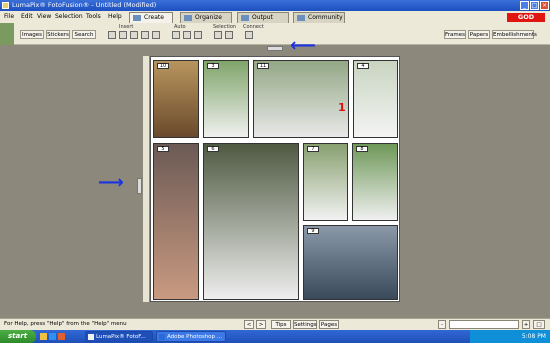 The image size is (550, 343). Describe the element at coordinates (43, 336) in the screenshot. I see `quicklaunch-icon` at that location.